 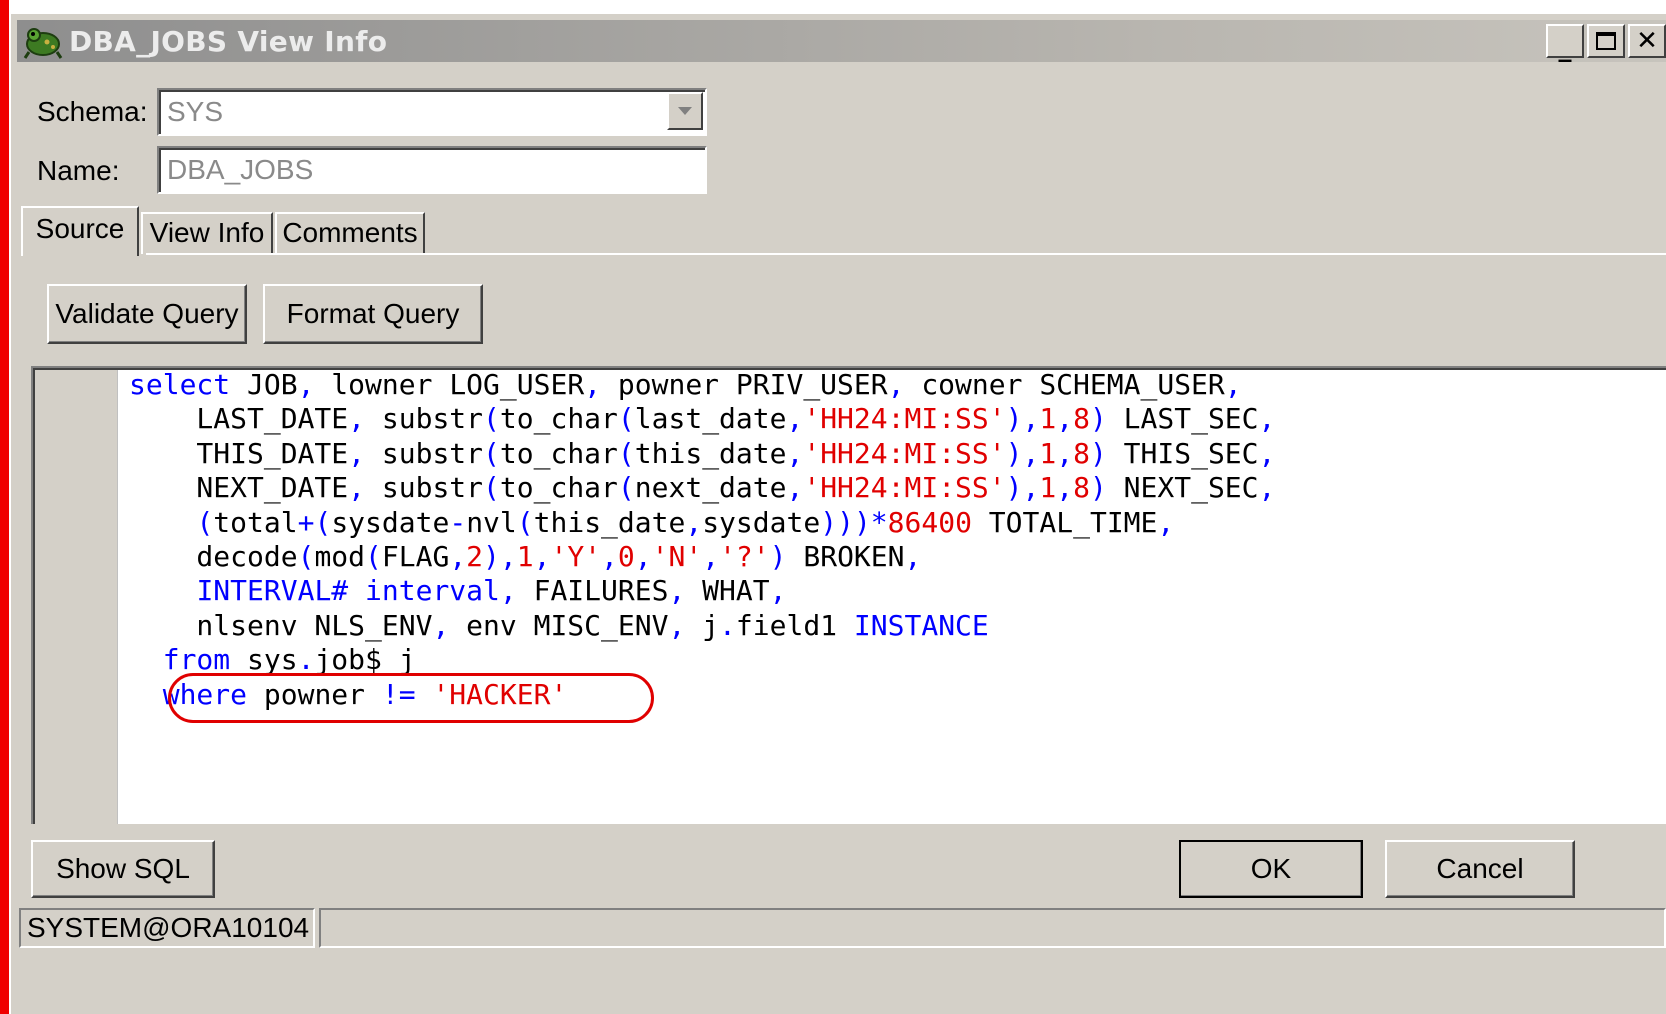 I want to click on status-panel-empty, so click(x=992, y=928).